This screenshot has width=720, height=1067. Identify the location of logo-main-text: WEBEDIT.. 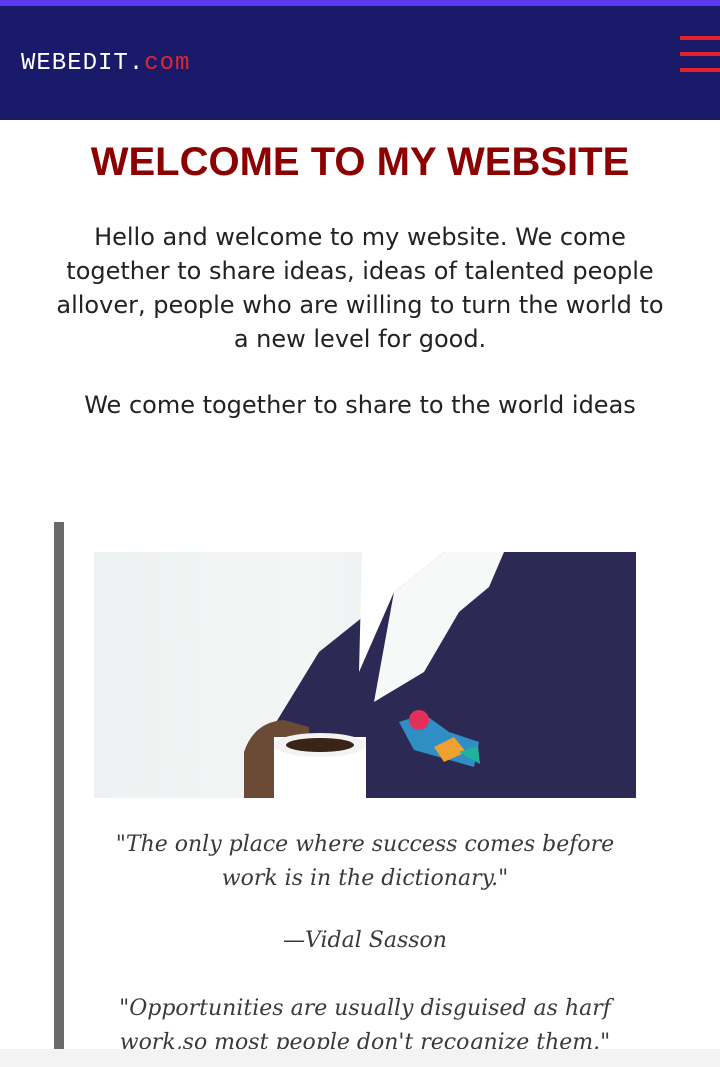
(83, 63).